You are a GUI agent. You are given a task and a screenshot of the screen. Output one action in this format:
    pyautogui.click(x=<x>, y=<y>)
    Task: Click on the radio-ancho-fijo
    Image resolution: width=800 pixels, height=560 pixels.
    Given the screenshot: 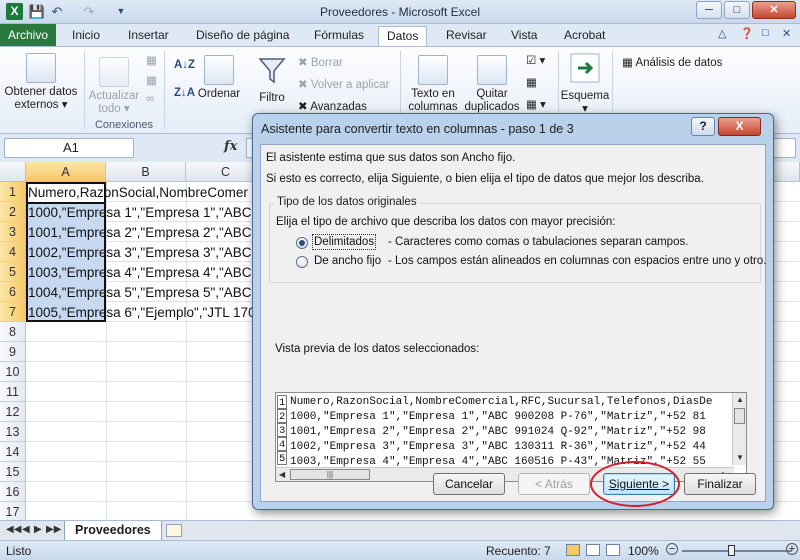 What is the action you would take?
    pyautogui.click(x=302, y=262)
    